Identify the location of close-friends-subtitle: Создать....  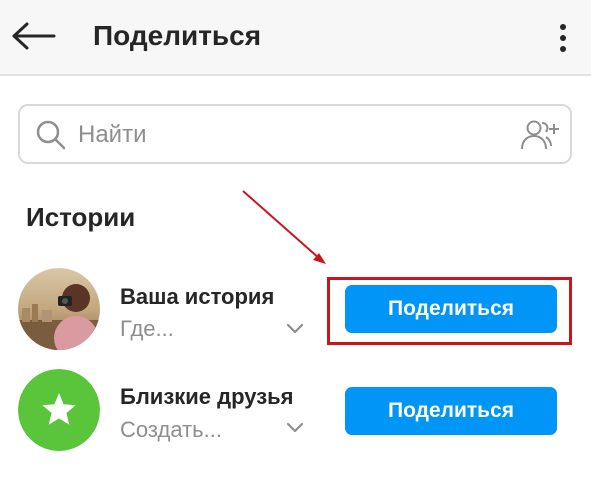
(171, 429).